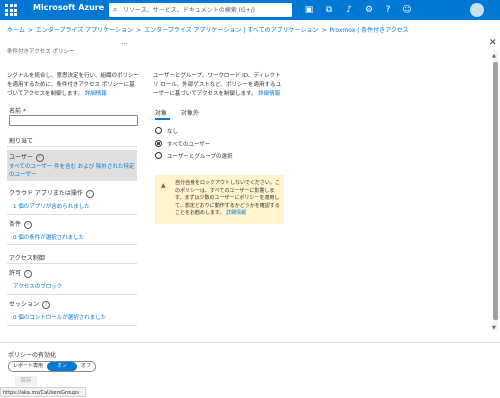  Describe the element at coordinates (62, 366) in the screenshot. I see `toggle-on: オン` at that location.